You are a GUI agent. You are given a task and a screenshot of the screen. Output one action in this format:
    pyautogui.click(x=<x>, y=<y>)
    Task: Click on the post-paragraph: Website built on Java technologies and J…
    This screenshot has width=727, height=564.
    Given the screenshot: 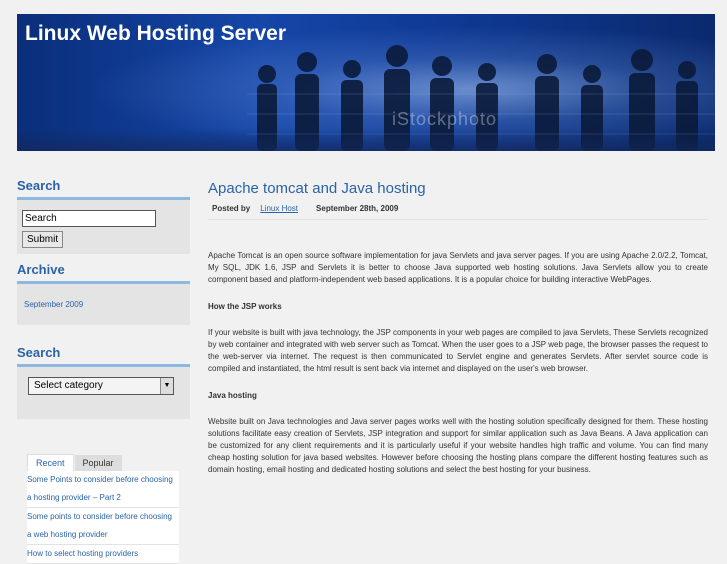 What is the action you would take?
    pyautogui.click(x=458, y=445)
    